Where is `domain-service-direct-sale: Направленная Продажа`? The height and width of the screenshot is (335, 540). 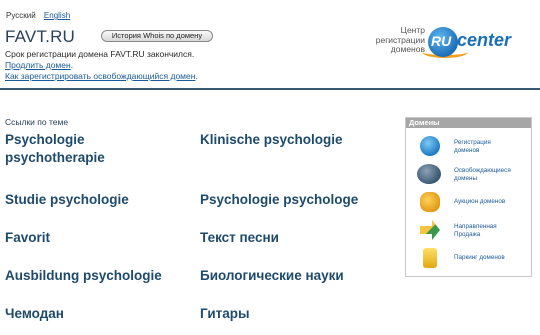 domain-service-direct-sale: Направленная Продажа is located at coordinates (468, 233).